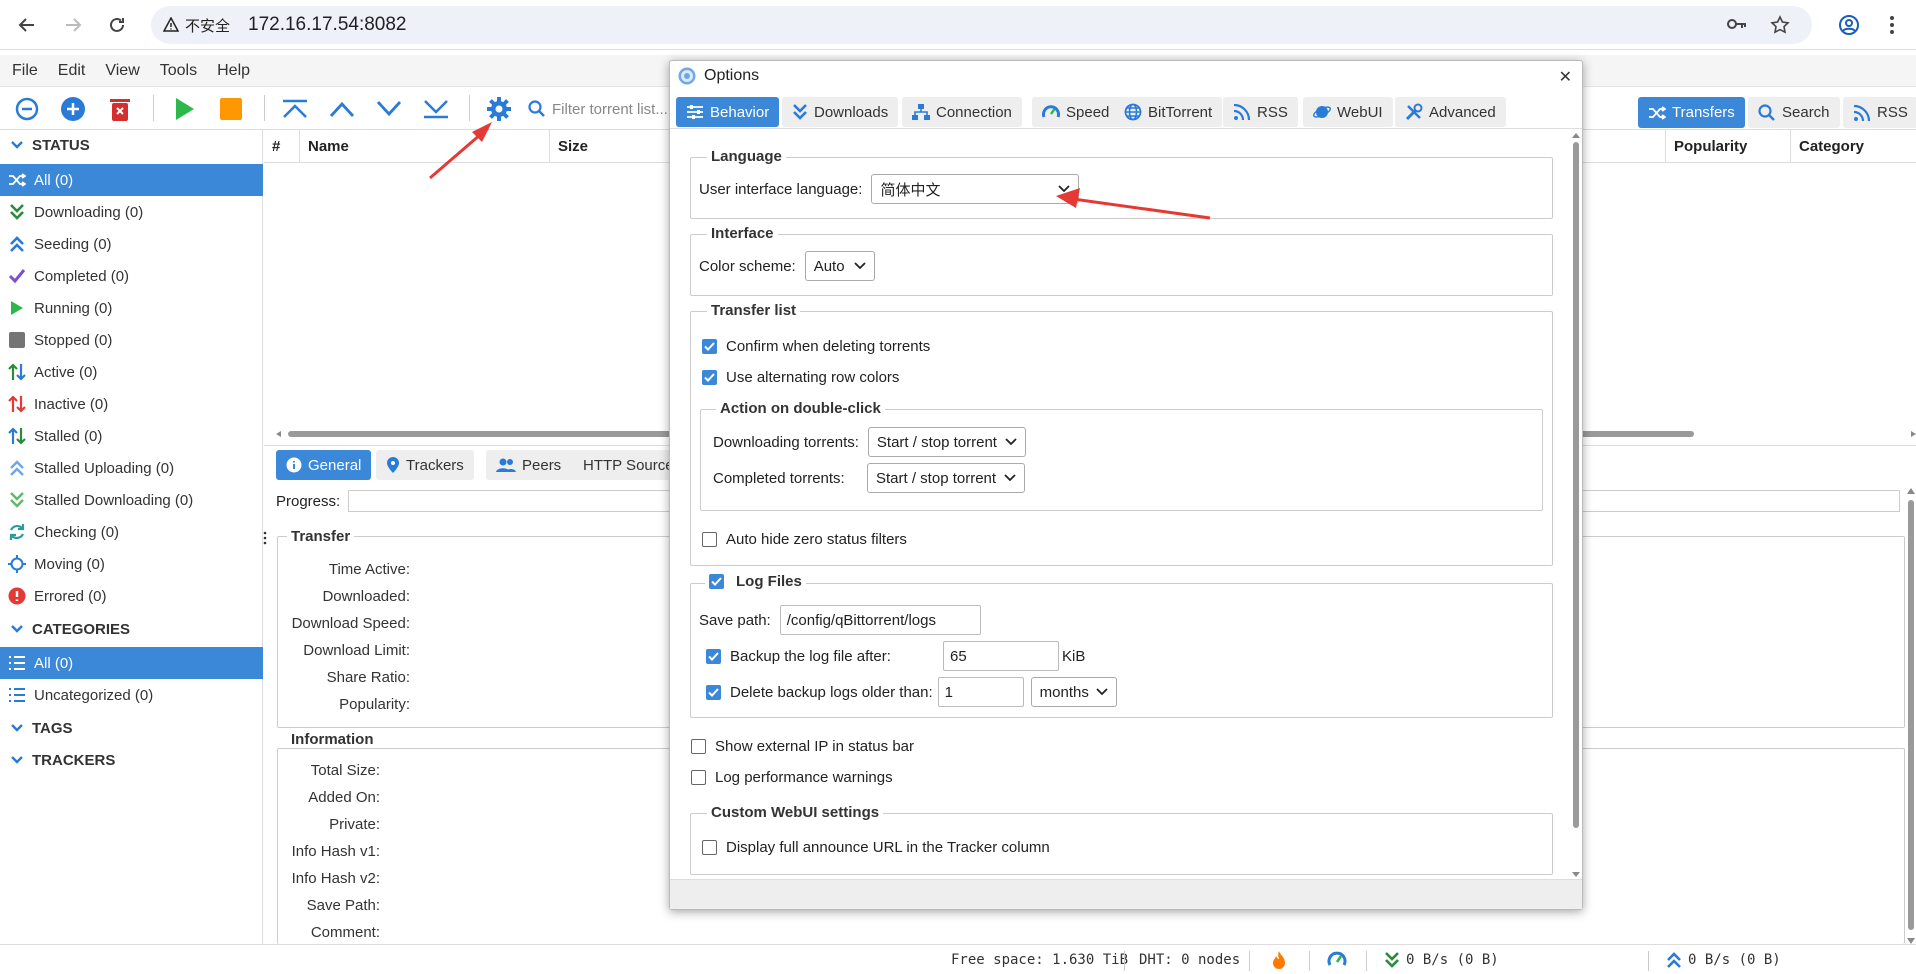 This screenshot has height=974, width=1916. What do you see at coordinates (810, 656) in the screenshot?
I see `backup-after-label: Backup the log file after:` at bounding box center [810, 656].